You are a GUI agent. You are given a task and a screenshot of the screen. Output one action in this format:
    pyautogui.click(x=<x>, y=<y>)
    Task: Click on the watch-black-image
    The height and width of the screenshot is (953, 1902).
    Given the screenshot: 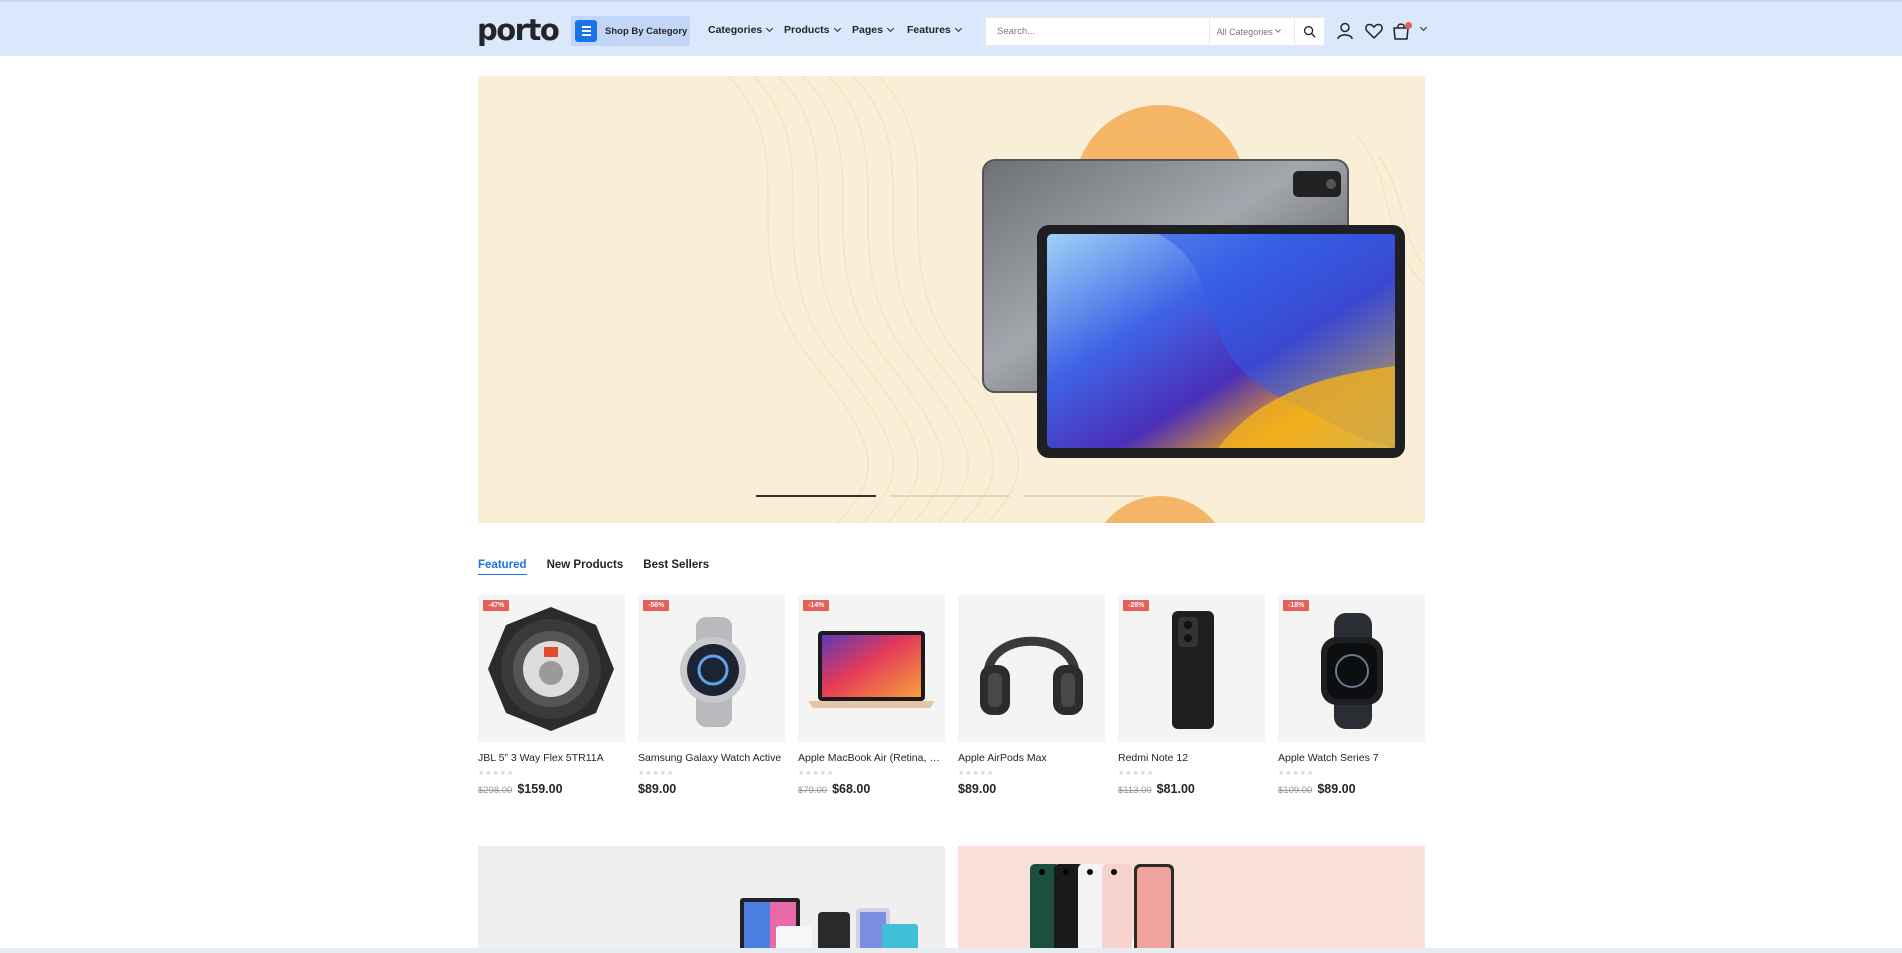 What is the action you would take?
    pyautogui.click(x=1352, y=671)
    